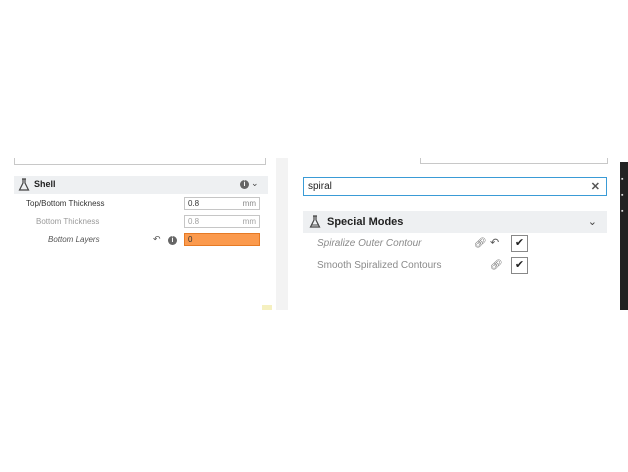  What do you see at coordinates (222, 239) in the screenshot?
I see `bottom-layers-field: 0` at bounding box center [222, 239].